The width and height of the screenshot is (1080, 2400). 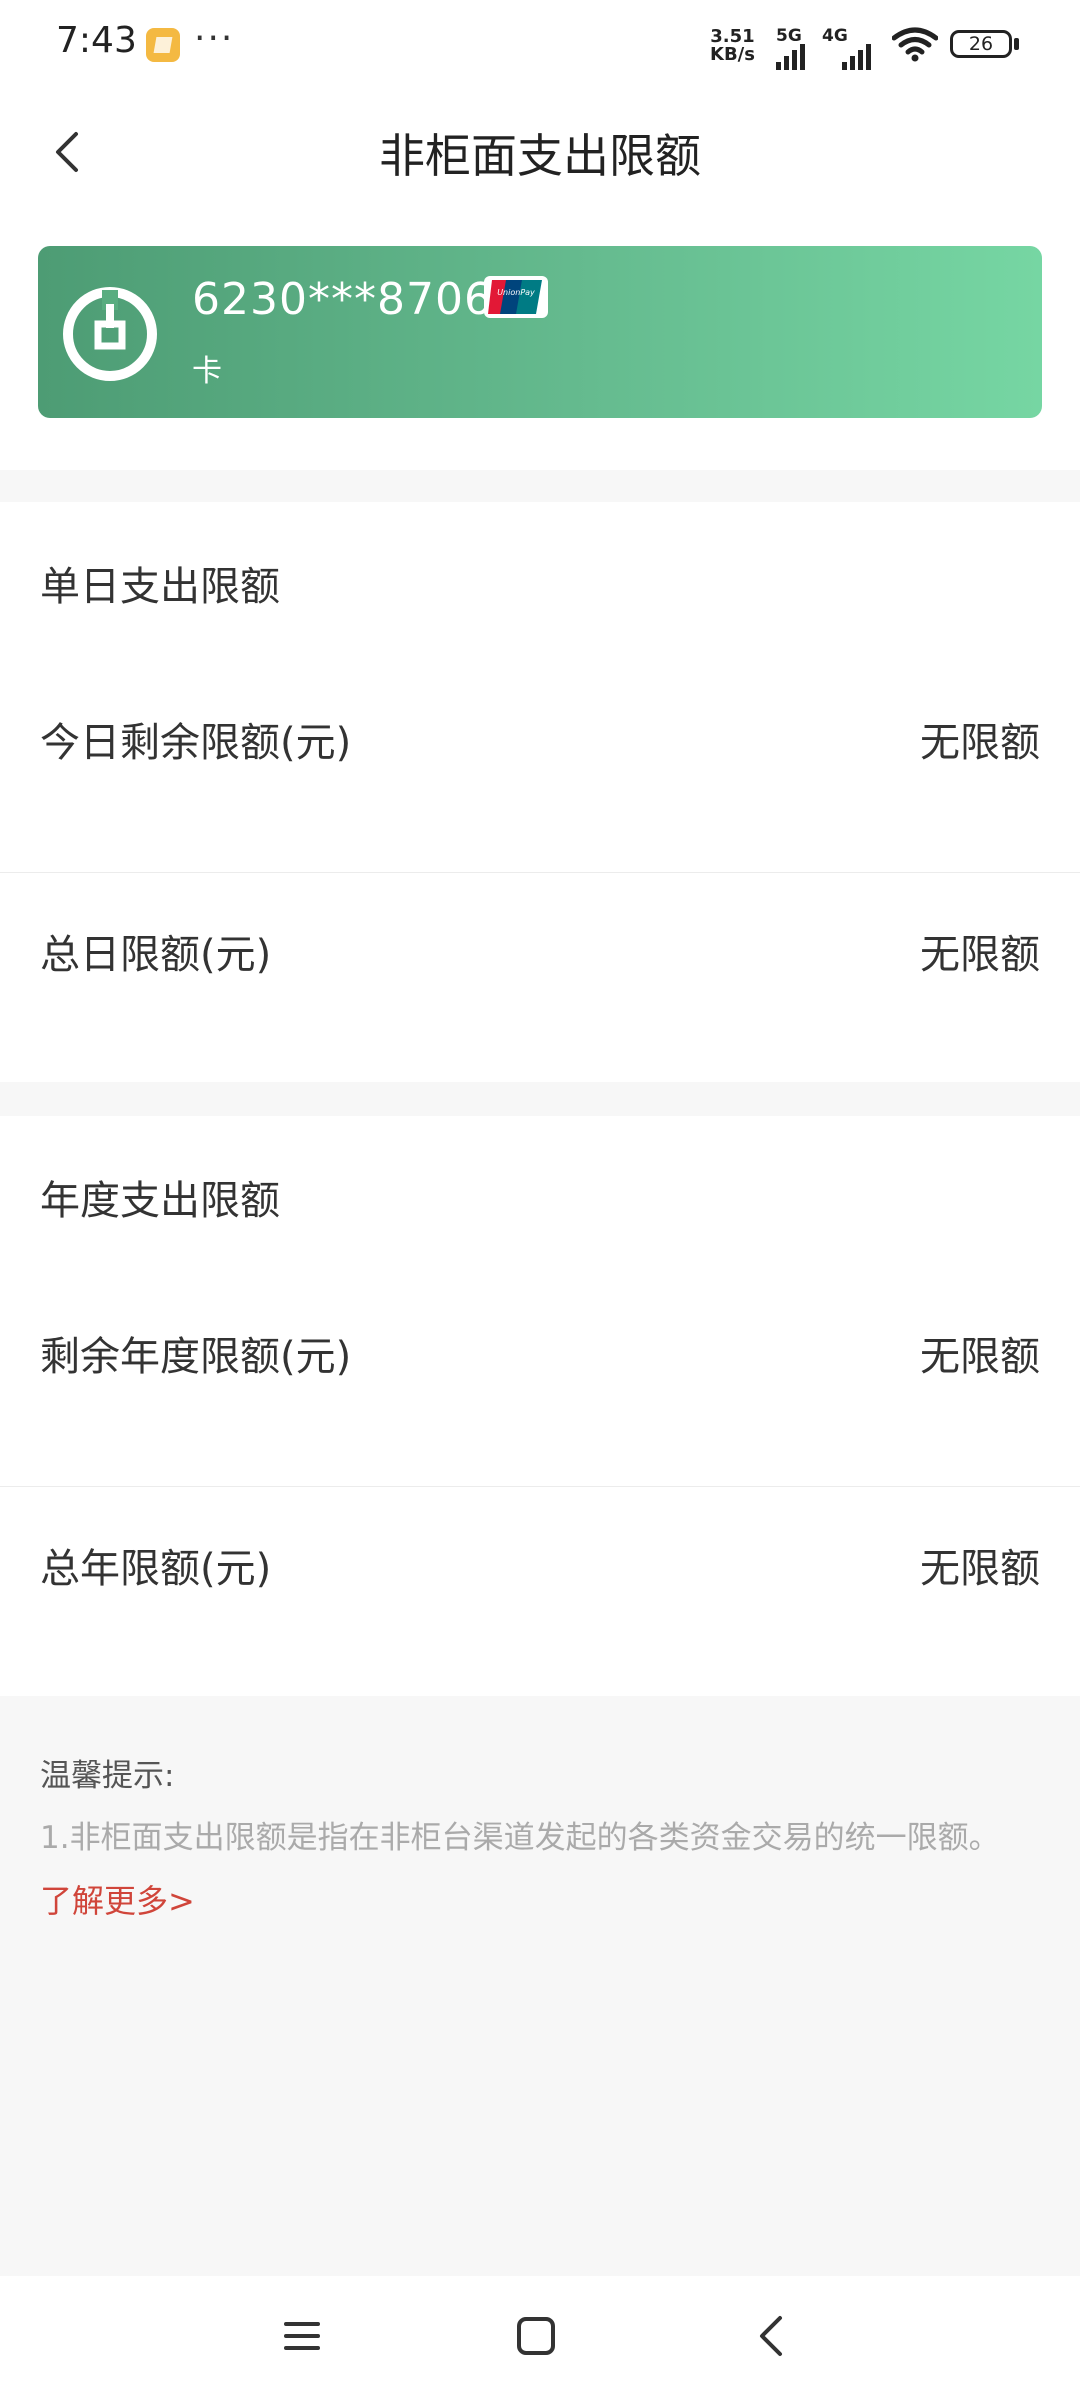 What do you see at coordinates (107, 1776) in the screenshot?
I see `tips-title: 温馨提示:` at bounding box center [107, 1776].